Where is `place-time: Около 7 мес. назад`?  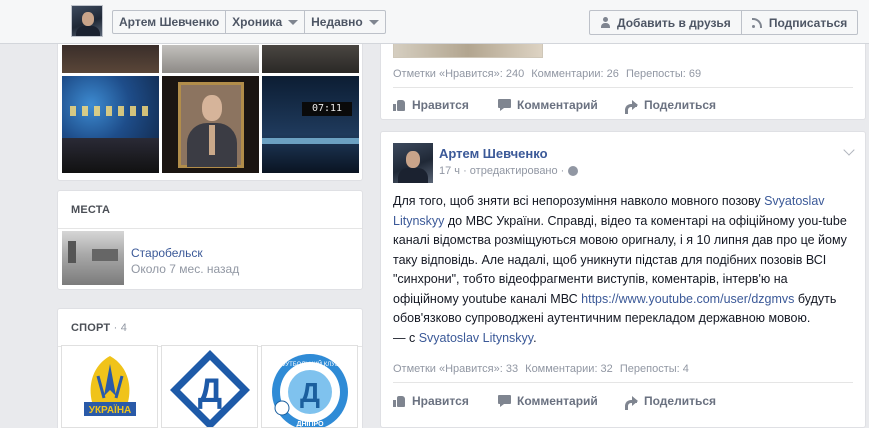 place-time: Около 7 мес. назад is located at coordinates (185, 269).